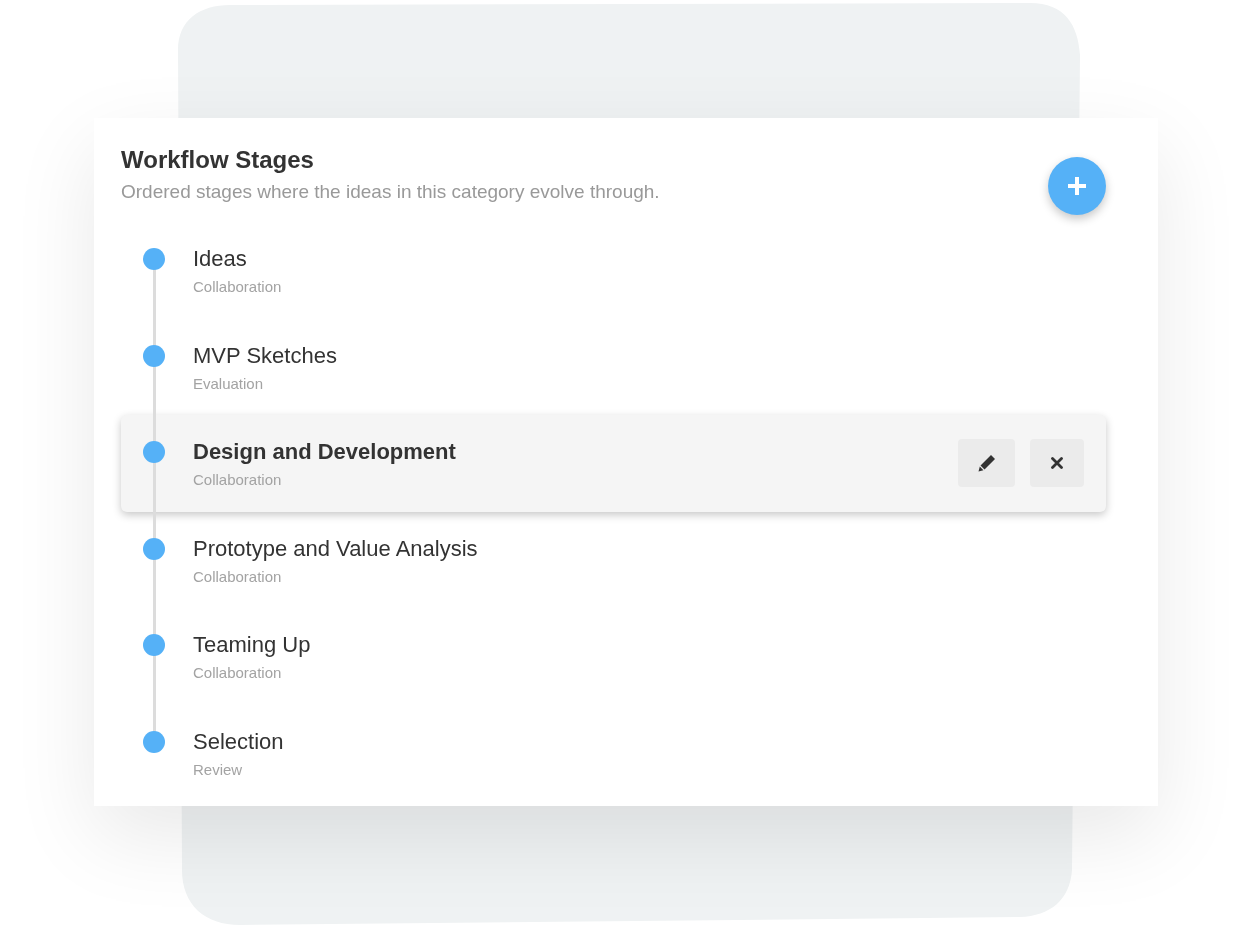  Describe the element at coordinates (613, 367) in the screenshot. I see `stage-row: MVP Sketches Evaluation` at that location.